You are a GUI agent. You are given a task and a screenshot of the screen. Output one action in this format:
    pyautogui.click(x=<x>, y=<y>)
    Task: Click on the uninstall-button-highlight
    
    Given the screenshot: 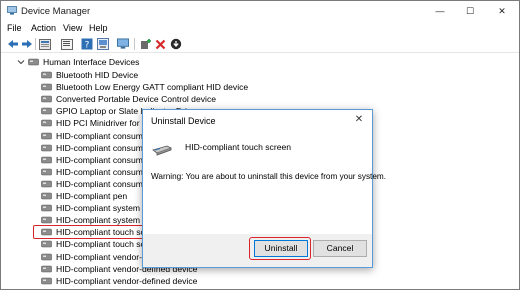 What is the action you would take?
    pyautogui.click(x=280, y=248)
    